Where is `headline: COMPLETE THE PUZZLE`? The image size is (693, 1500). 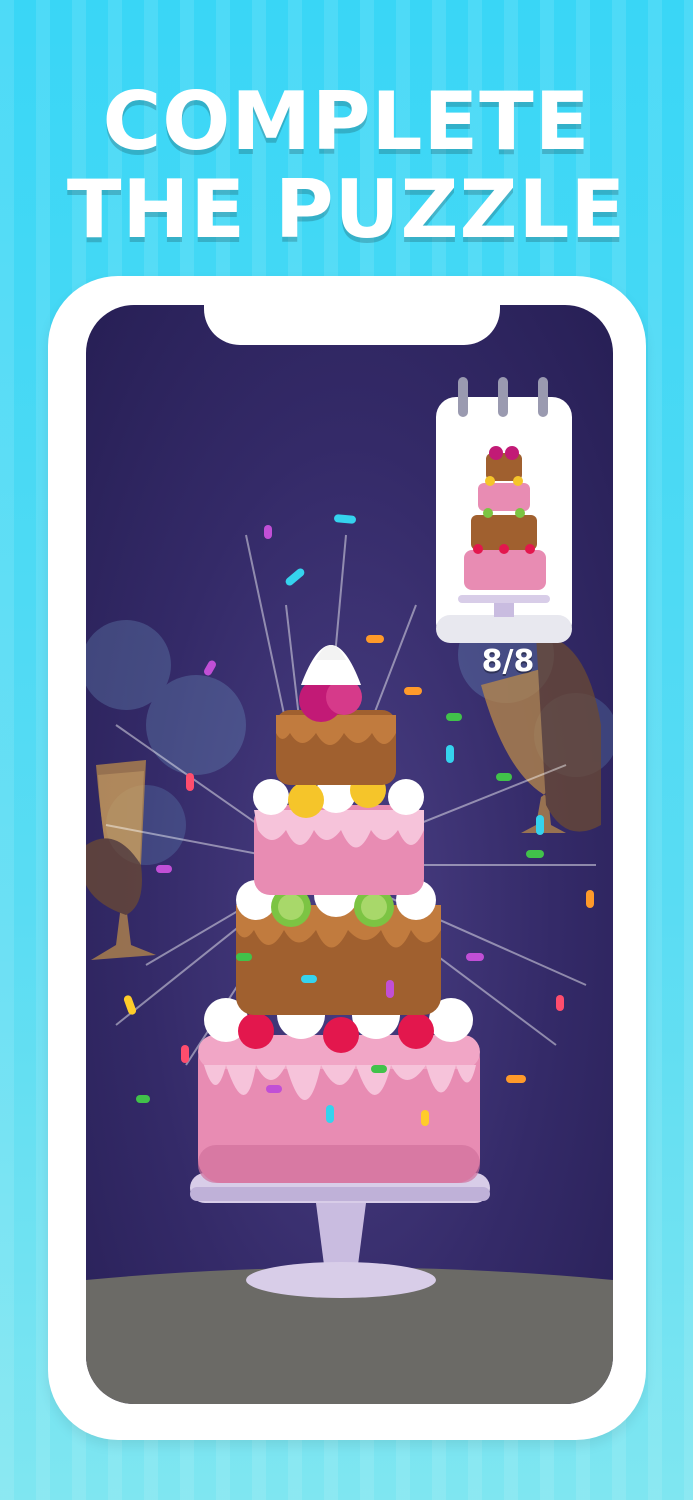
headline: COMPLETE THE PUZZLE is located at coordinates (346, 166).